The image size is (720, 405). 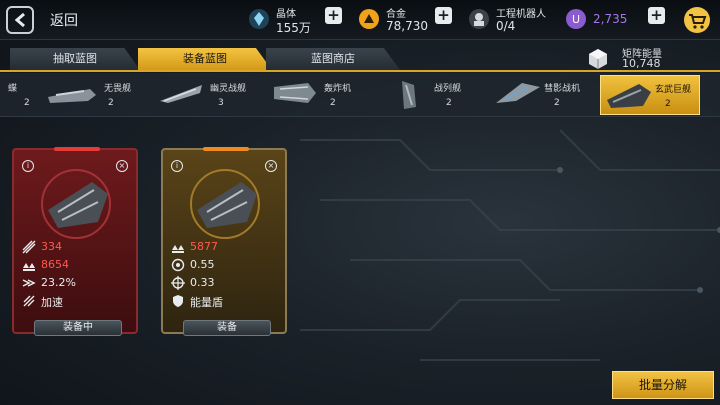 I want to click on stat-value: 0.55, so click(x=202, y=264).